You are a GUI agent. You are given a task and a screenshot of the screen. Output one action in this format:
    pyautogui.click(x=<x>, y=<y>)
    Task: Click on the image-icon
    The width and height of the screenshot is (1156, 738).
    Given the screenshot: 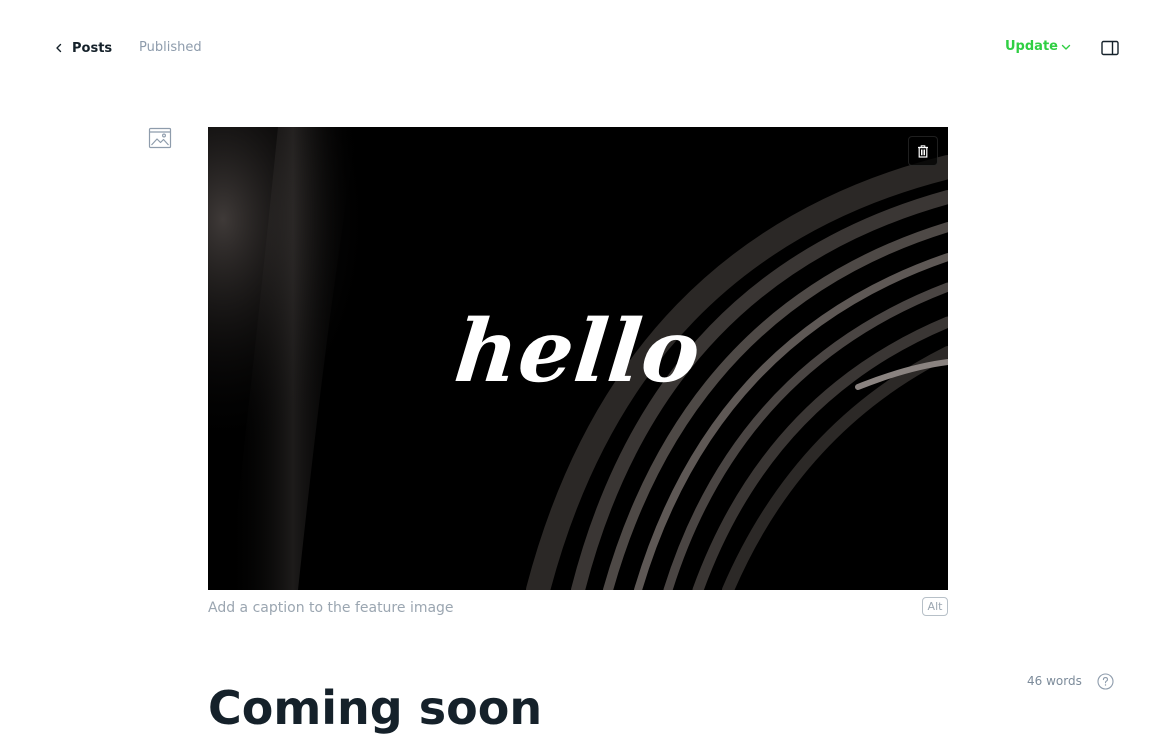 What is the action you would take?
    pyautogui.click(x=160, y=138)
    